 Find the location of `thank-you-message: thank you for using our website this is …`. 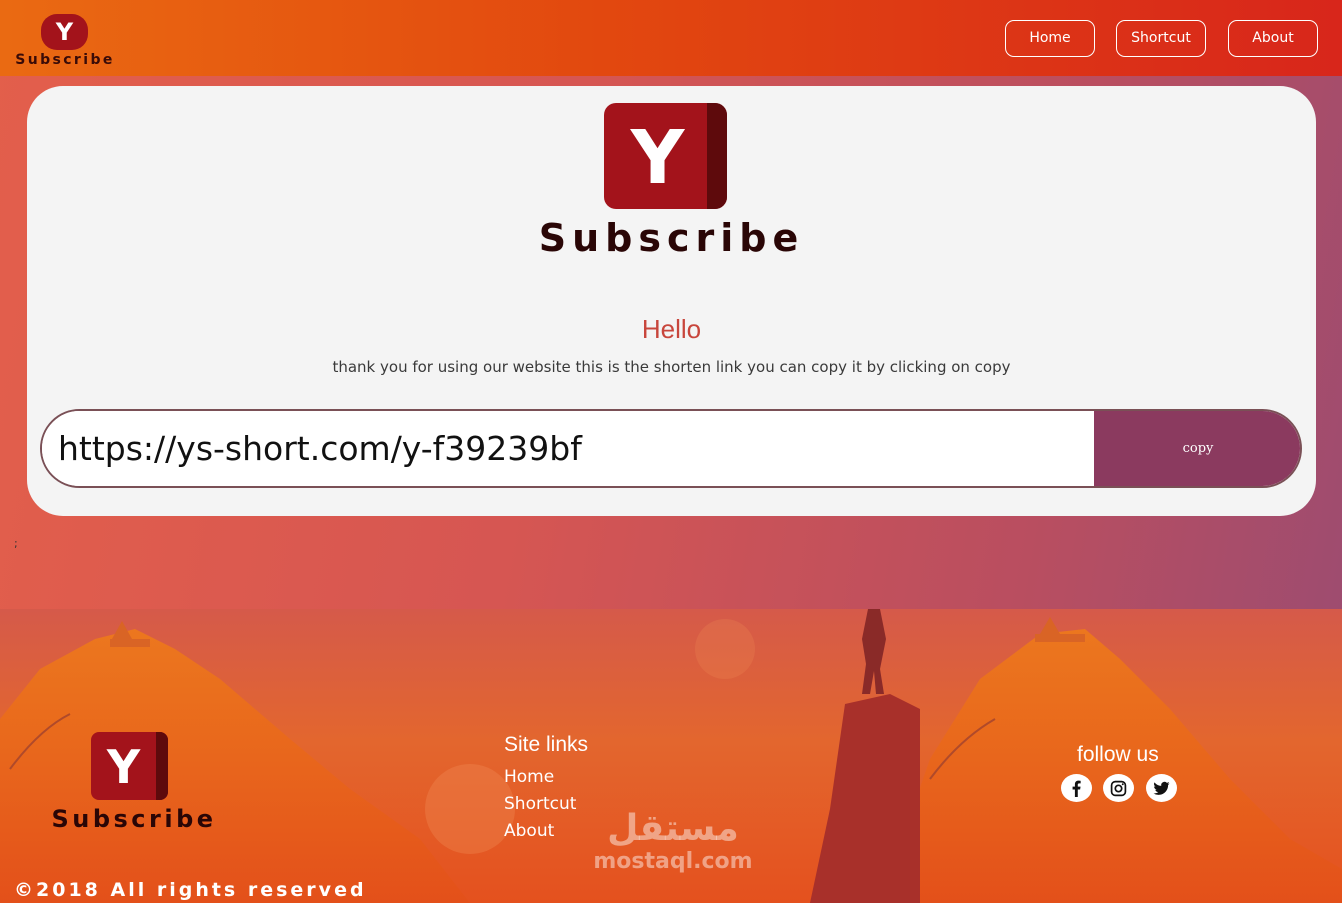

thank-you-message: thank you for using our website this is … is located at coordinates (671, 367).